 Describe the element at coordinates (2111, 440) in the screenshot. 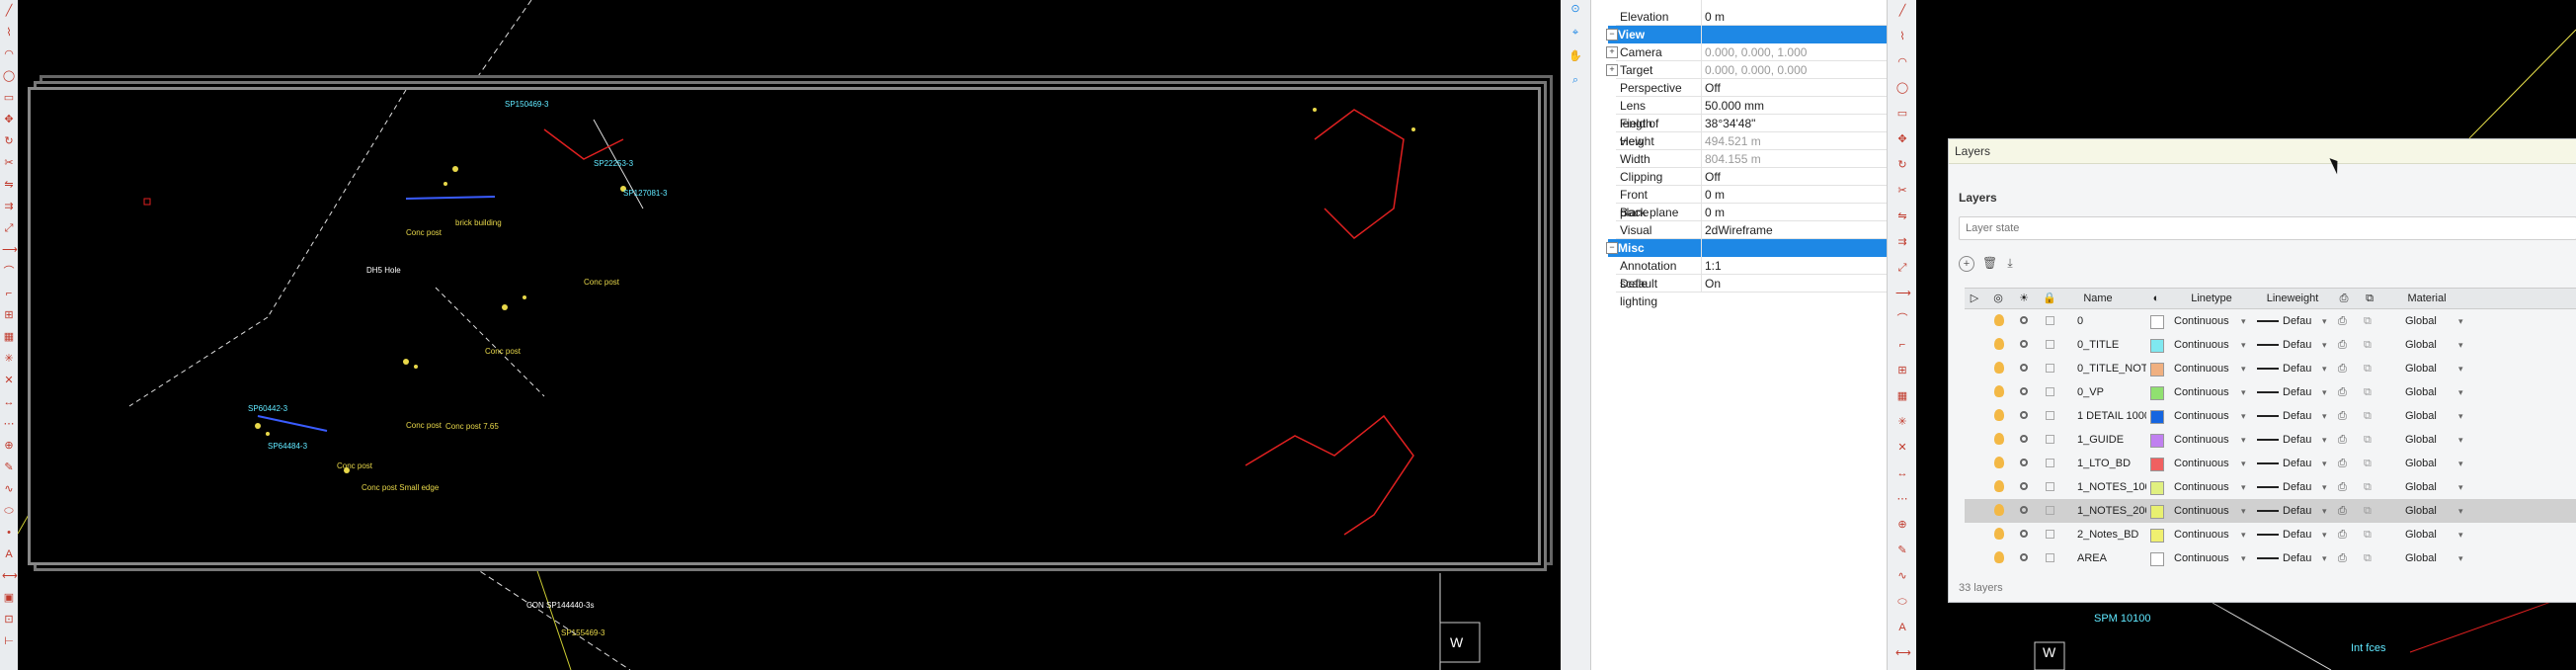

I see `layer-name: 1_GUIDE` at that location.